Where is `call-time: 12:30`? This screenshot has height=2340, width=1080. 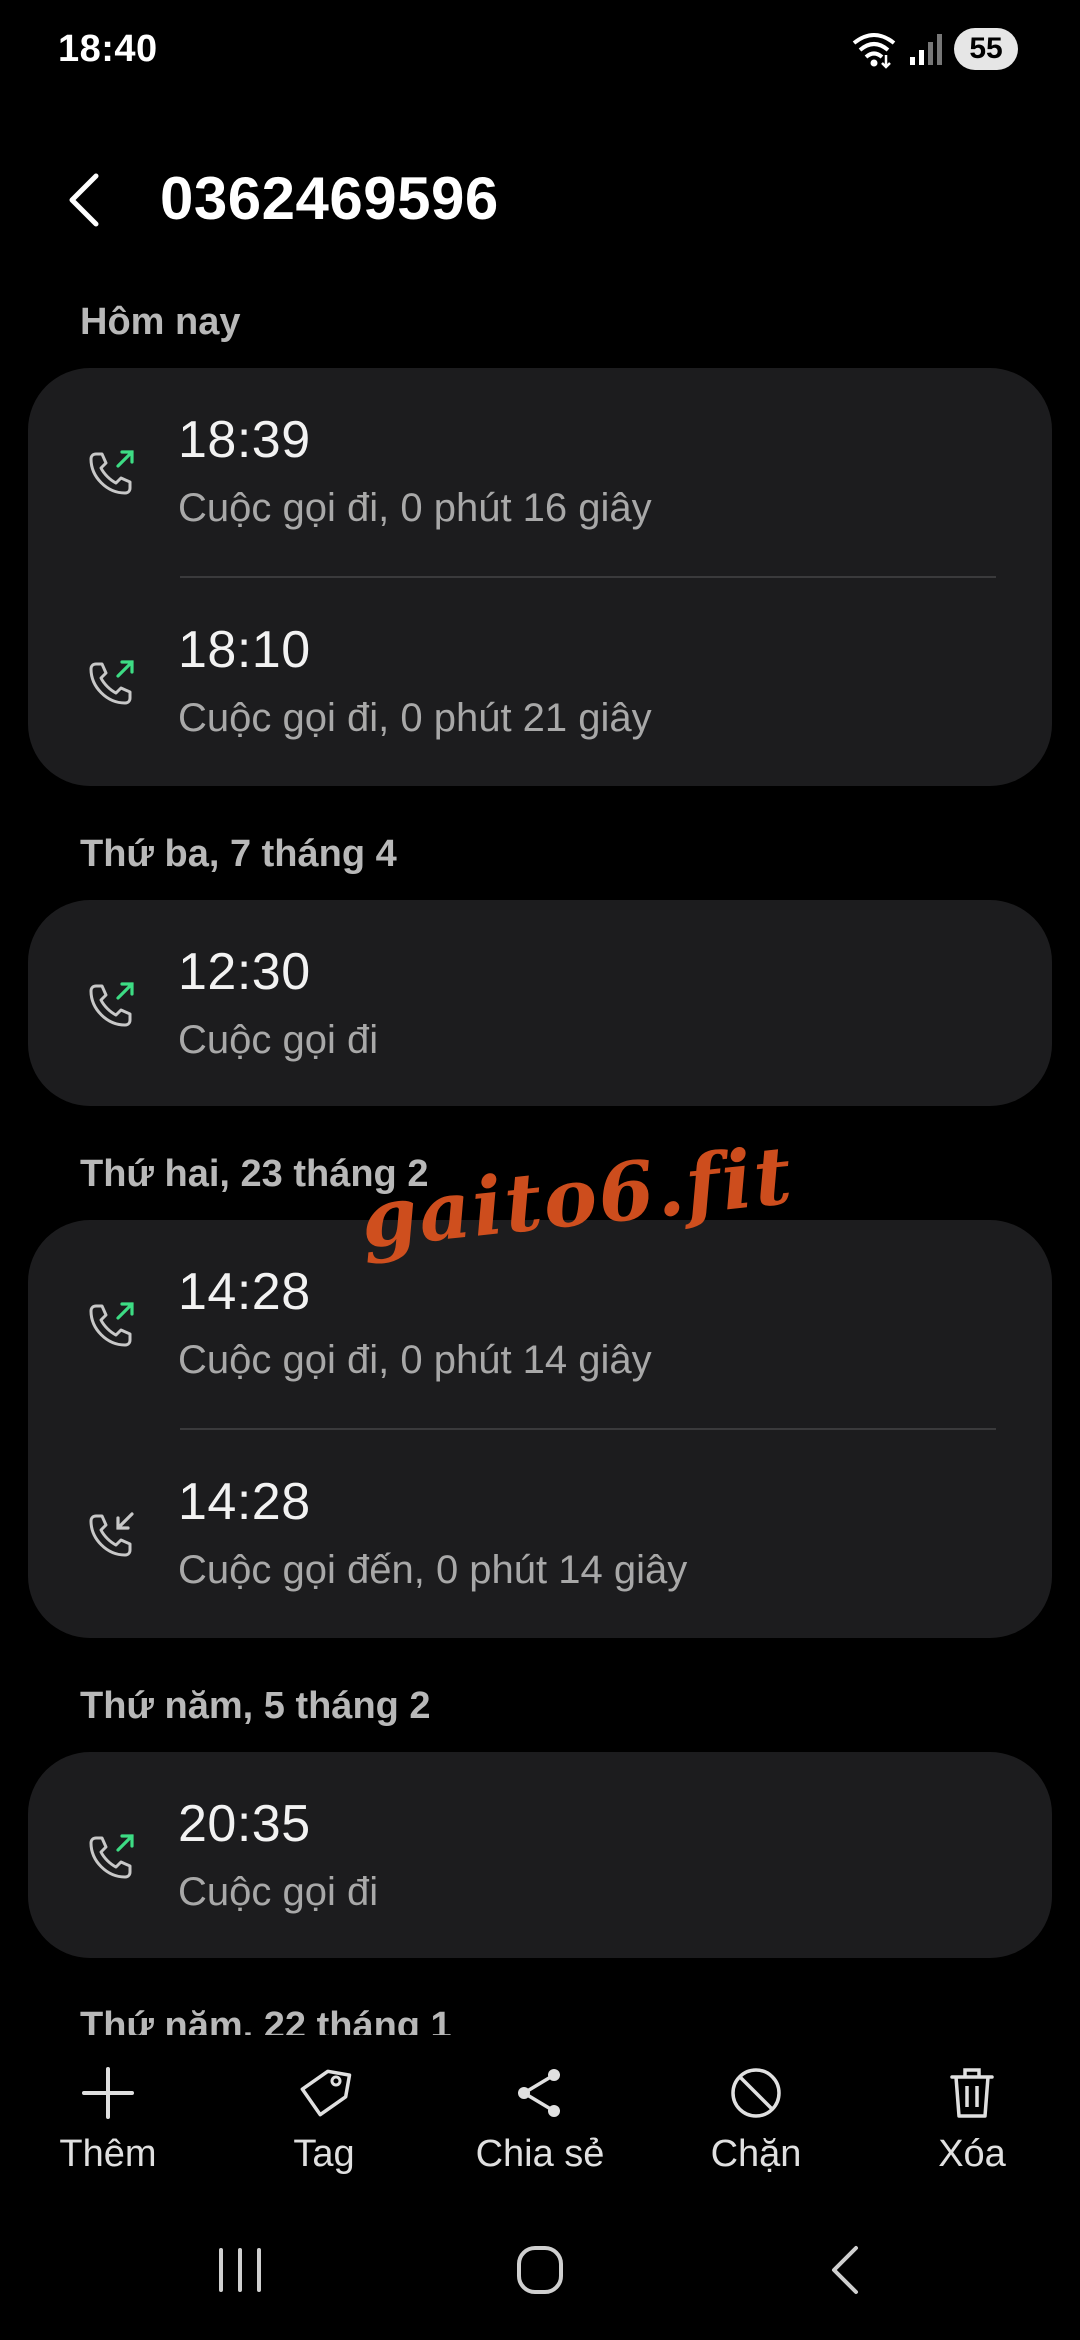 call-time: 12:30 is located at coordinates (244, 972).